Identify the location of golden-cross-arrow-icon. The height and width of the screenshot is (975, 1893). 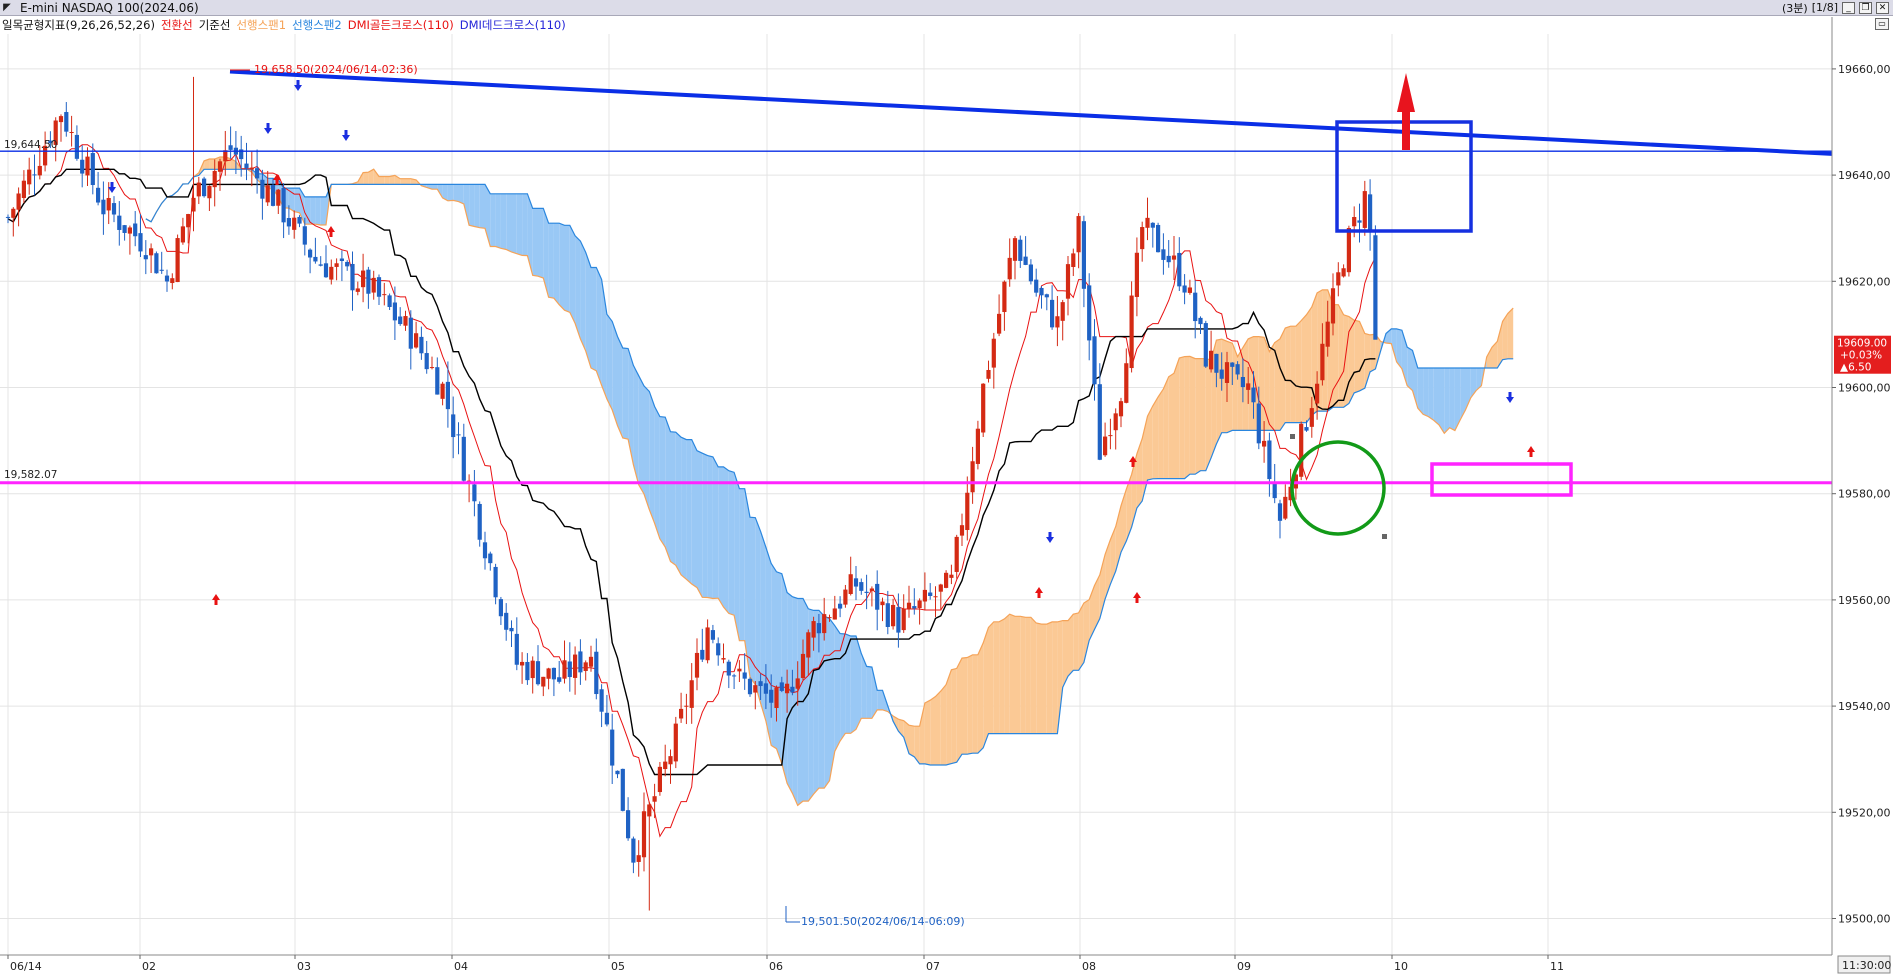
(1039, 592).